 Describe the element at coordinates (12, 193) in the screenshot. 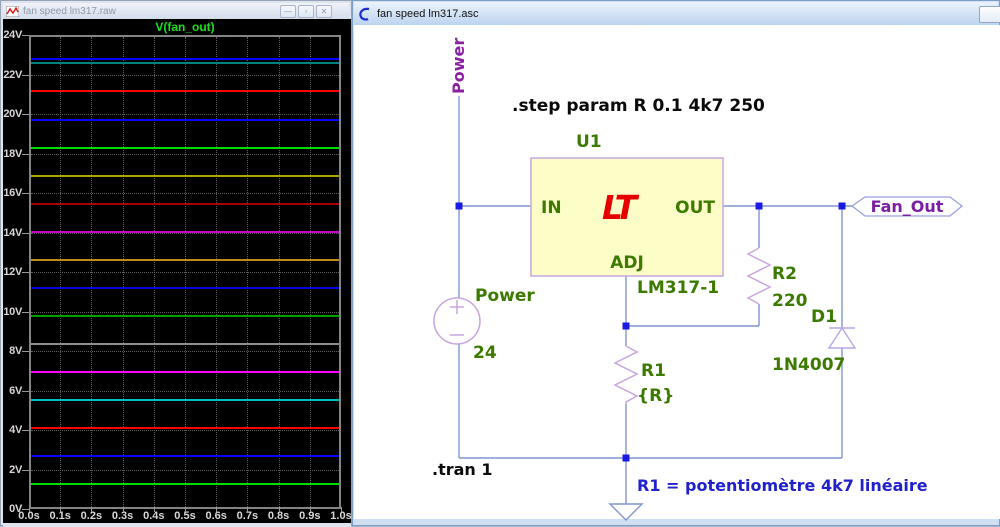

I see `y-axis-label: 16V` at that location.